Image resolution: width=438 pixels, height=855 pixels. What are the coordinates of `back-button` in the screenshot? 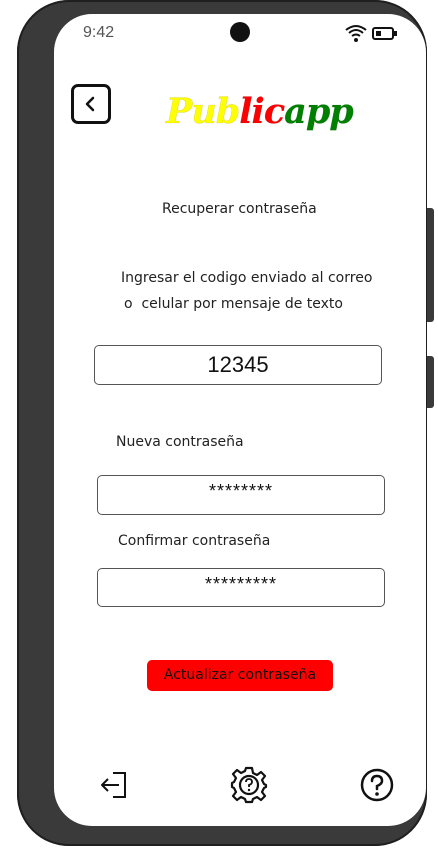 It's located at (91, 104).